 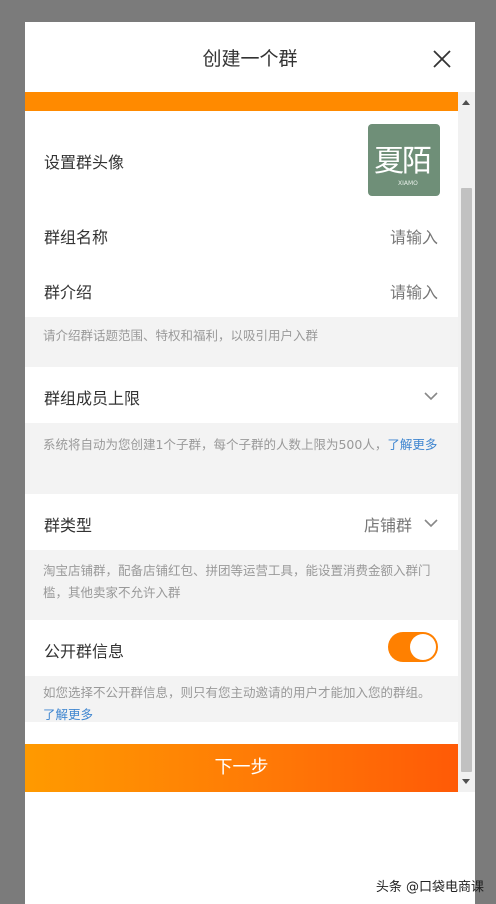 What do you see at coordinates (240, 702) in the screenshot?
I see `public-info-hint-body: 如您选择不公开群信息，则只有您主动邀请的用户才能加入您的群组。了解更多` at bounding box center [240, 702].